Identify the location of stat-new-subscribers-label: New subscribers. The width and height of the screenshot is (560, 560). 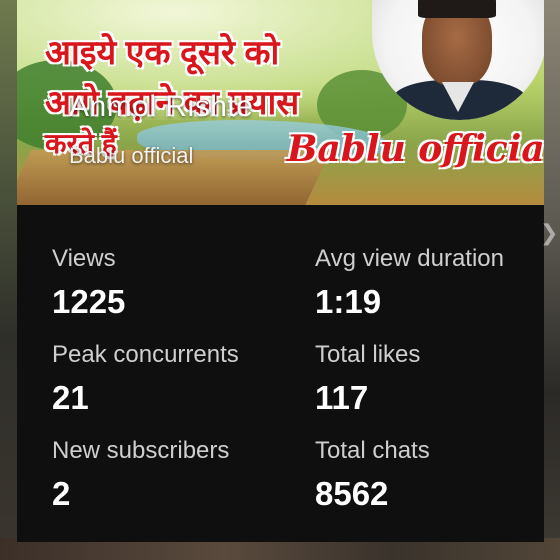
(141, 450).